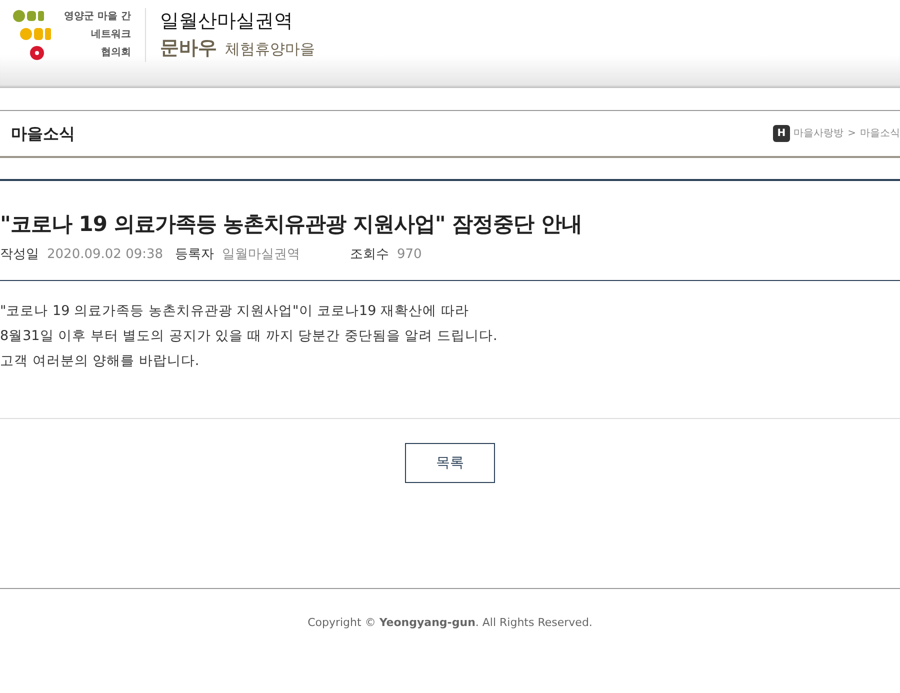  What do you see at coordinates (188, 48) in the screenshot?
I see `brand-name: 문바우` at bounding box center [188, 48].